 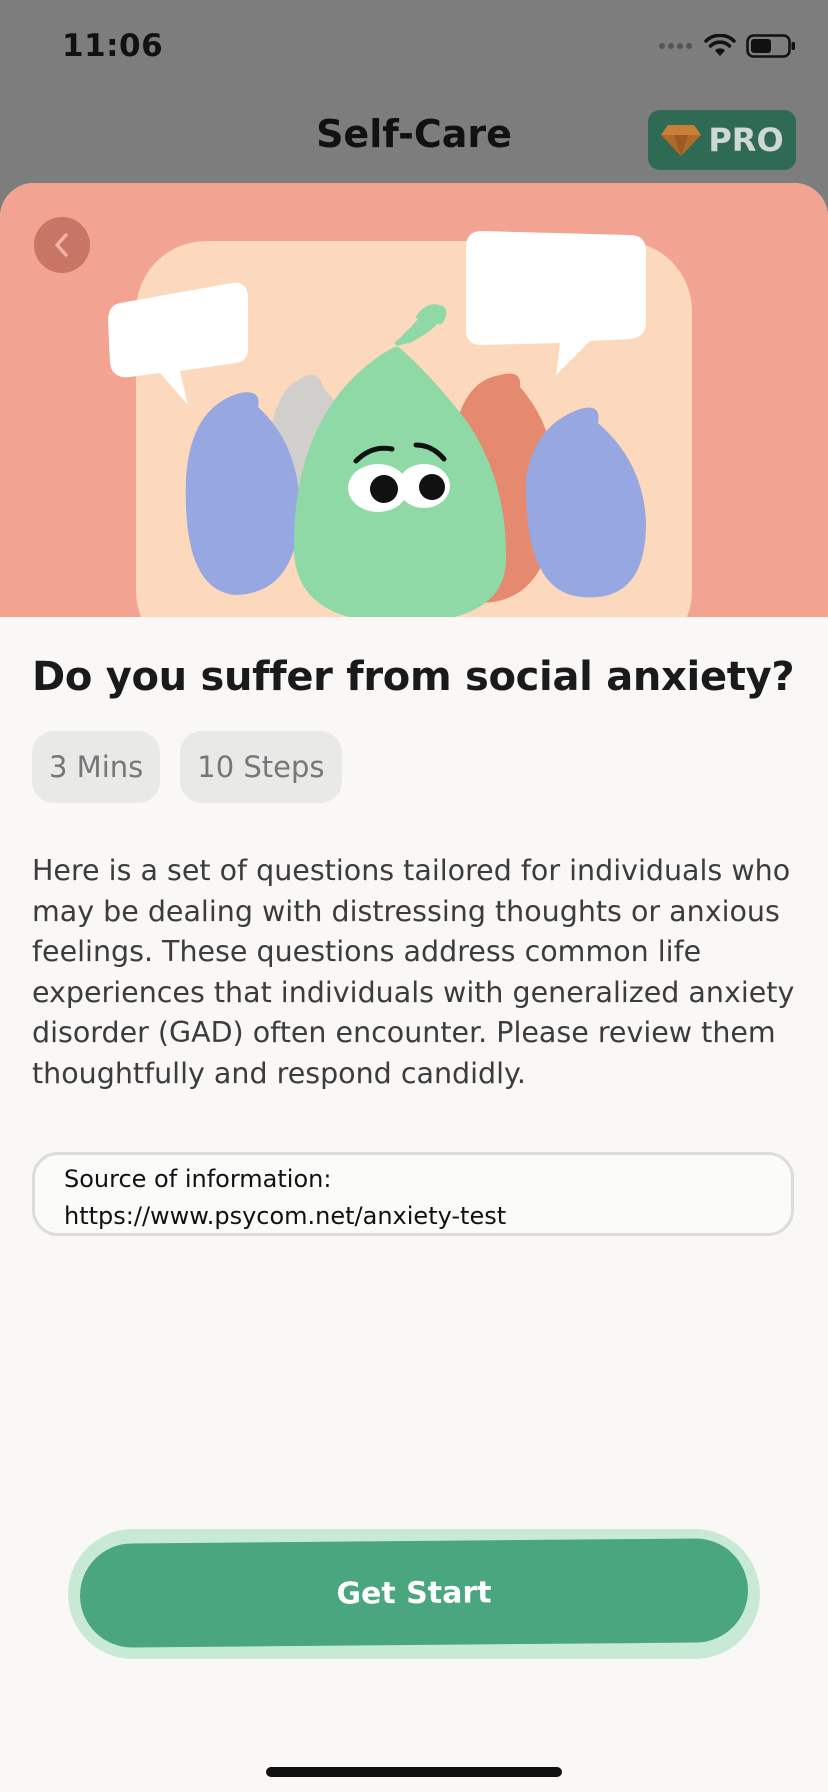 What do you see at coordinates (675, 46) in the screenshot?
I see `signal-icon` at bounding box center [675, 46].